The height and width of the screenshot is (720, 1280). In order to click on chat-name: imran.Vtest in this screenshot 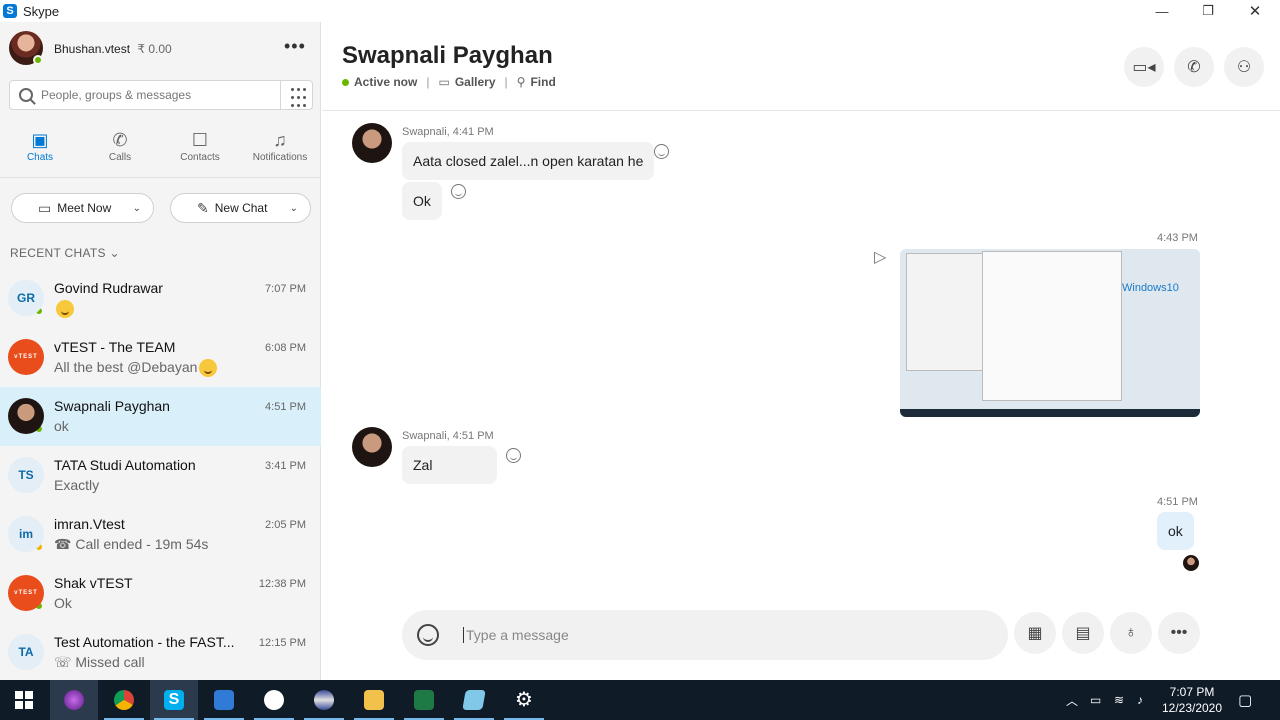, I will do `click(89, 524)`.